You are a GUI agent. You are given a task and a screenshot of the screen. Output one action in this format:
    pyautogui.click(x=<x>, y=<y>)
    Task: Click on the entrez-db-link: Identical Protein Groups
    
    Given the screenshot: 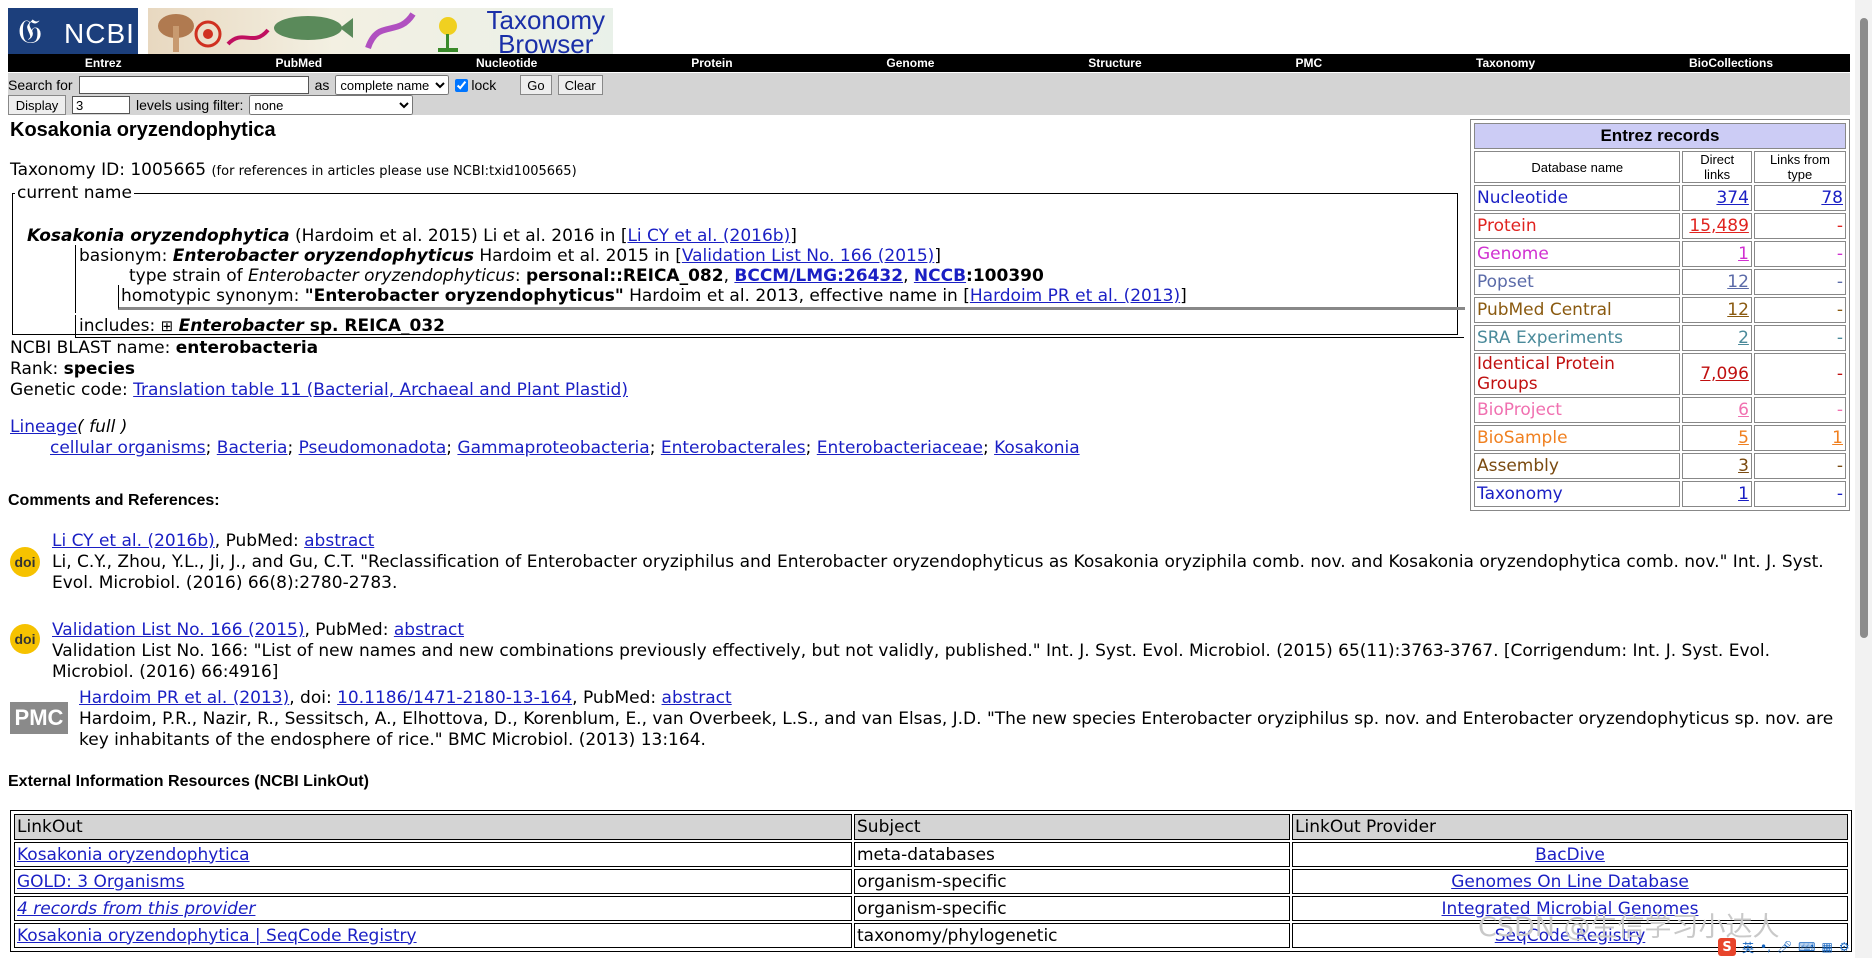 What is the action you would take?
    pyautogui.click(x=1546, y=374)
    